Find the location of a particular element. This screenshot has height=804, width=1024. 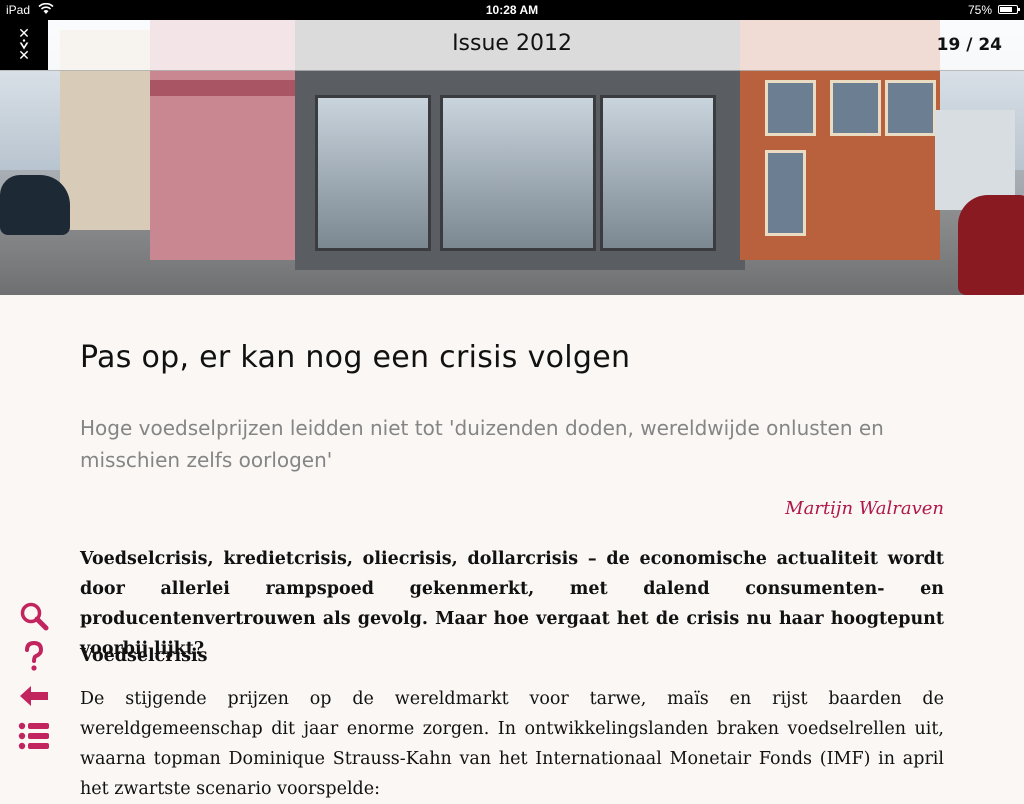

contents-button is located at coordinates (34, 736).